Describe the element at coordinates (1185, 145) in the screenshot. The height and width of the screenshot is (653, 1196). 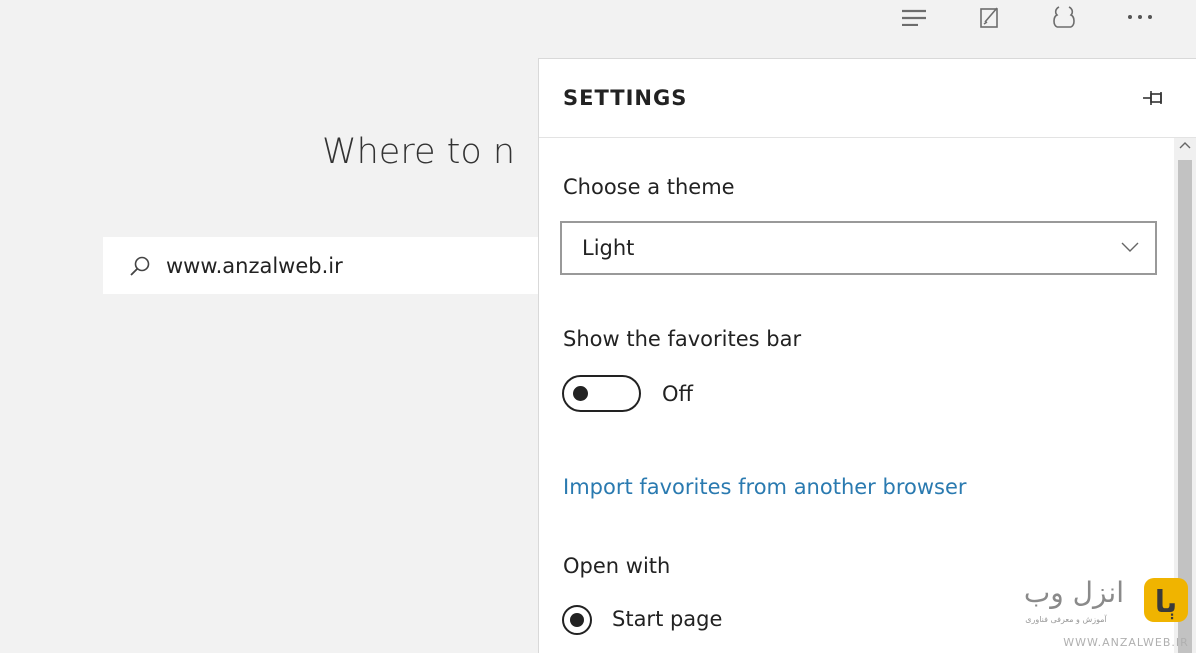
I see `scroll-up-arrow-icon` at that location.